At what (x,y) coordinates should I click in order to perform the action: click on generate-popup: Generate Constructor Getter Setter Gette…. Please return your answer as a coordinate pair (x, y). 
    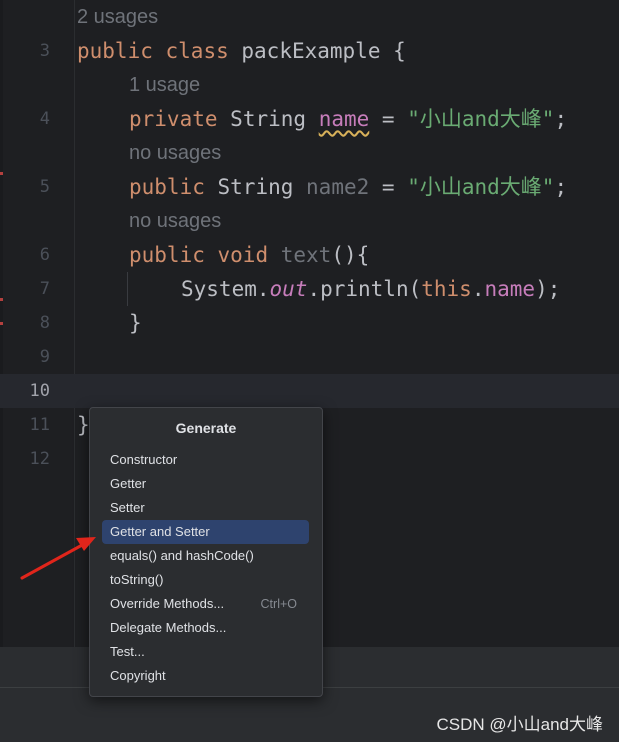
    Looking at the image, I should click on (206, 552).